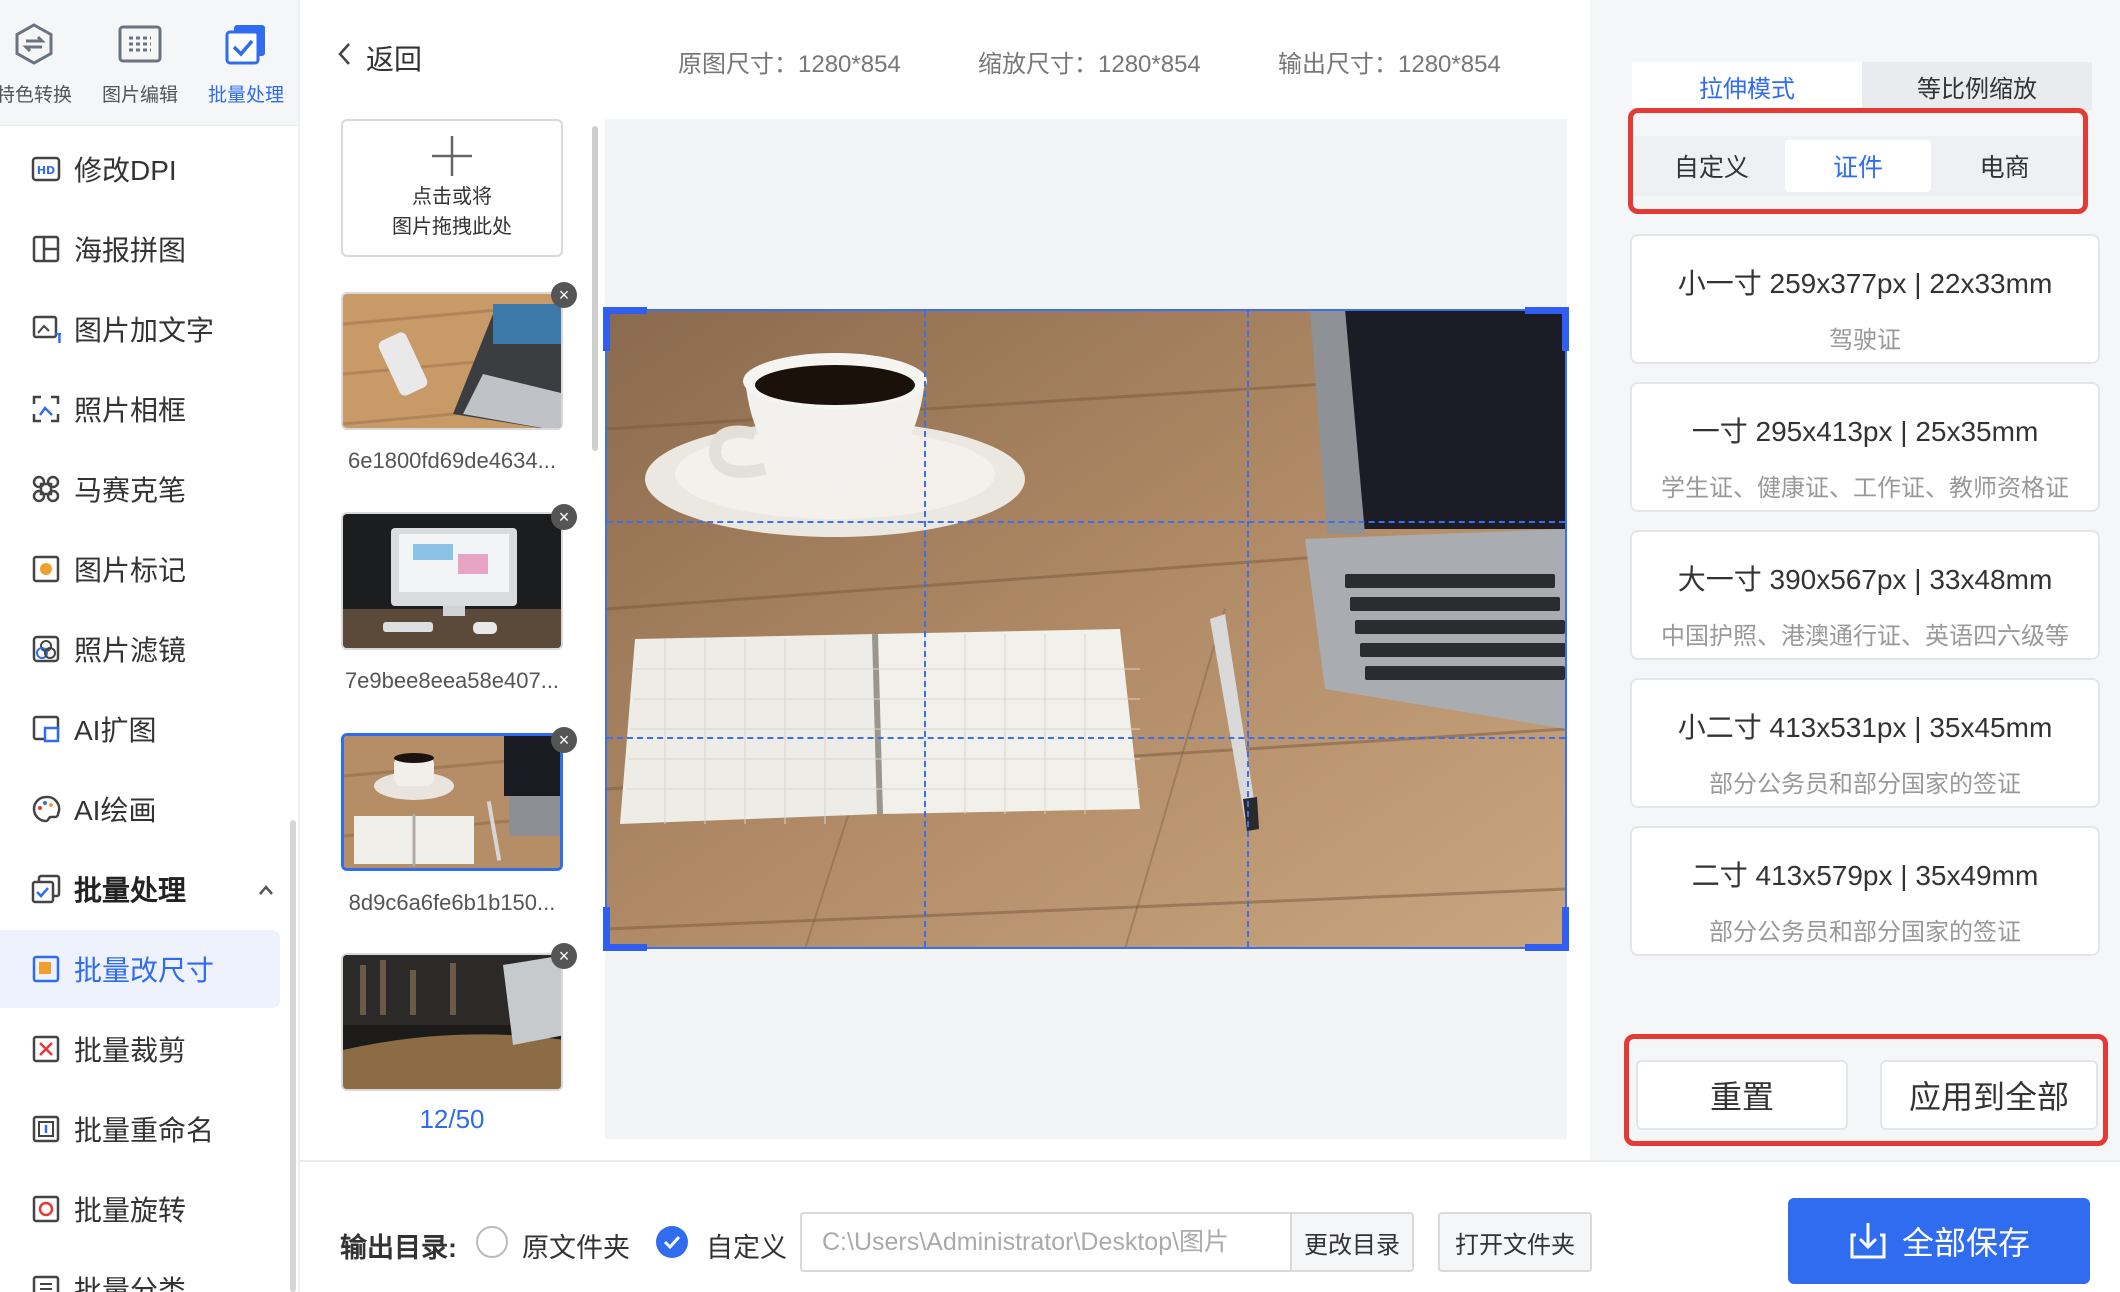 The image size is (2120, 1292). Describe the element at coordinates (1547, 929) in the screenshot. I see `crop-handle-bottom-right` at that location.